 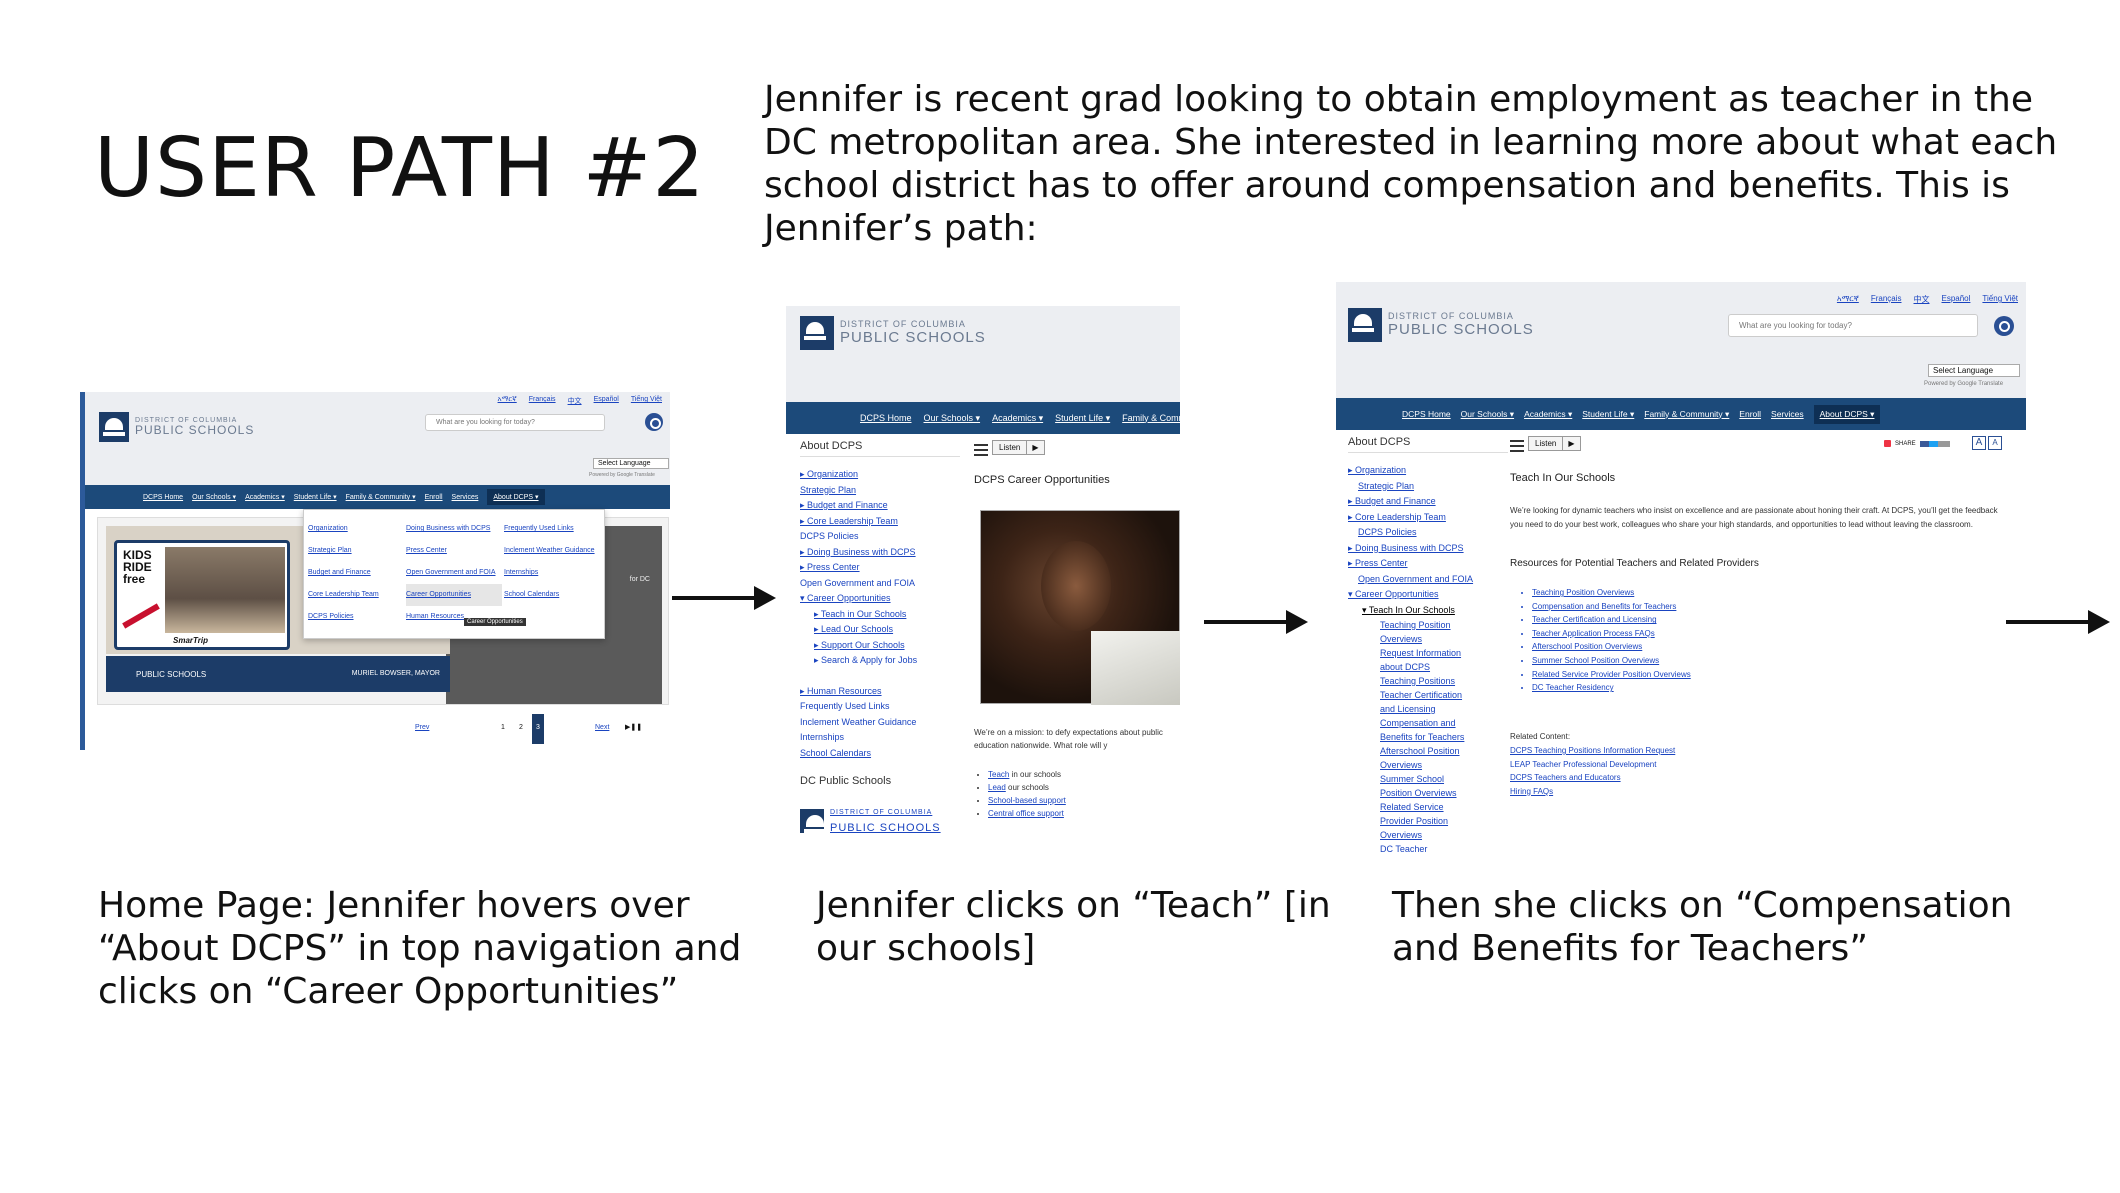 I want to click on sidebar-sublink: Position Overviews, so click(x=1428, y=793).